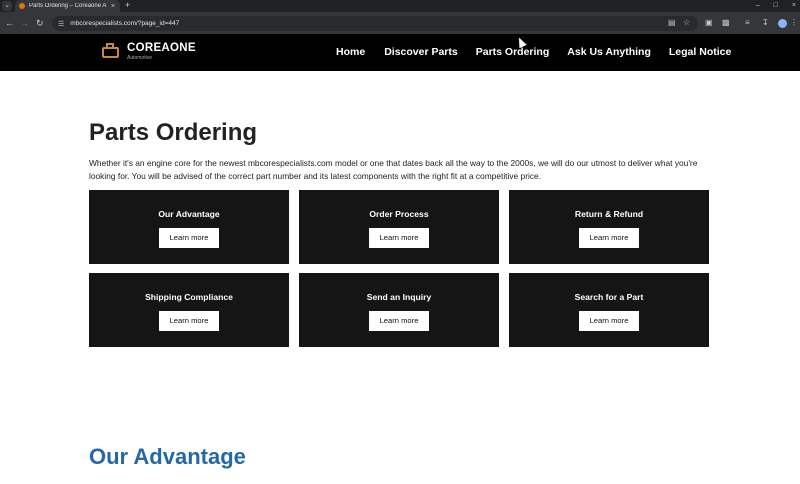  I want to click on nav-discover-parts: Discover Parts, so click(421, 52).